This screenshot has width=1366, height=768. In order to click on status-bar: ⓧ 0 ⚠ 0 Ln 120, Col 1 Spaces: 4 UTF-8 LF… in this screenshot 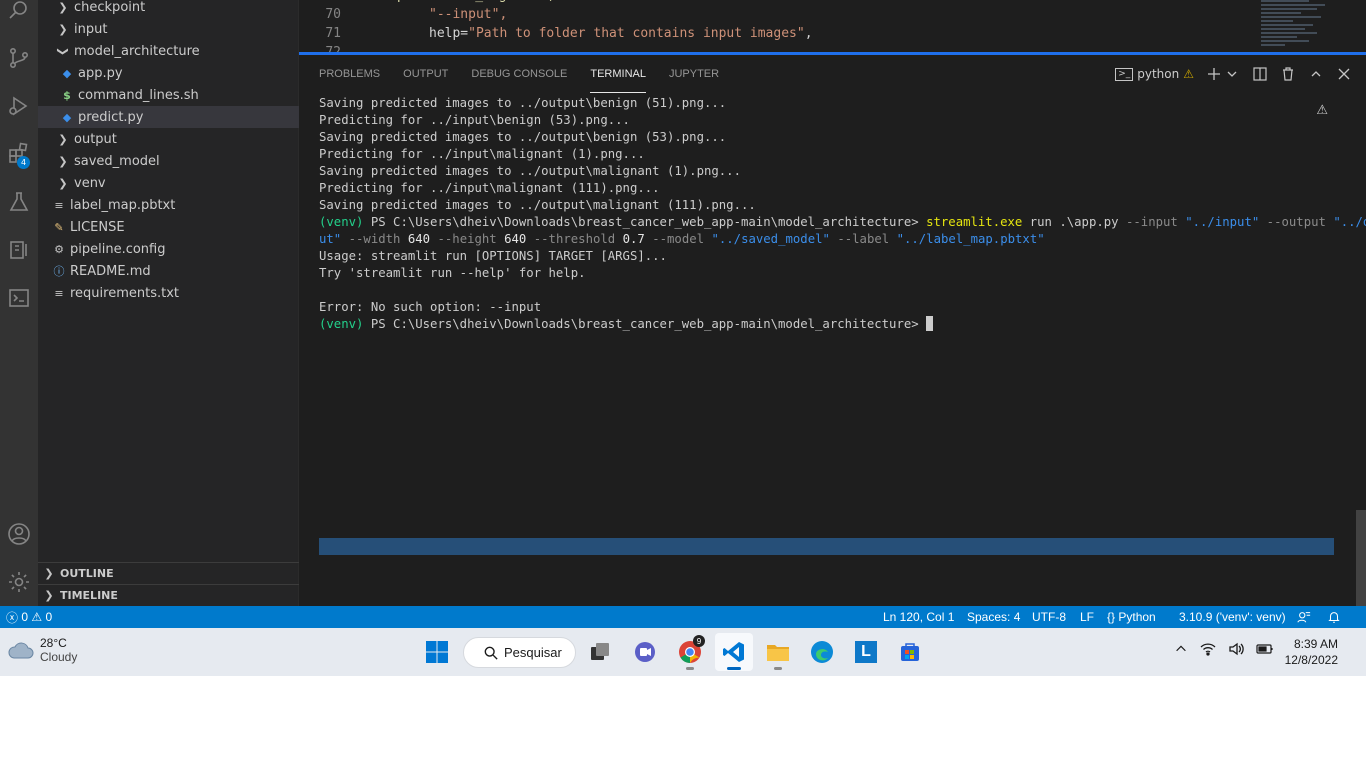, I will do `click(683, 617)`.